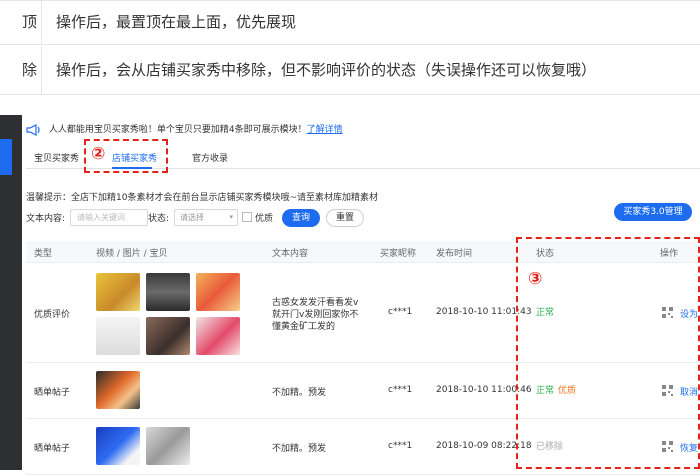 This screenshot has width=700, height=475. I want to click on description-row-label: 顶, so click(21, 22).